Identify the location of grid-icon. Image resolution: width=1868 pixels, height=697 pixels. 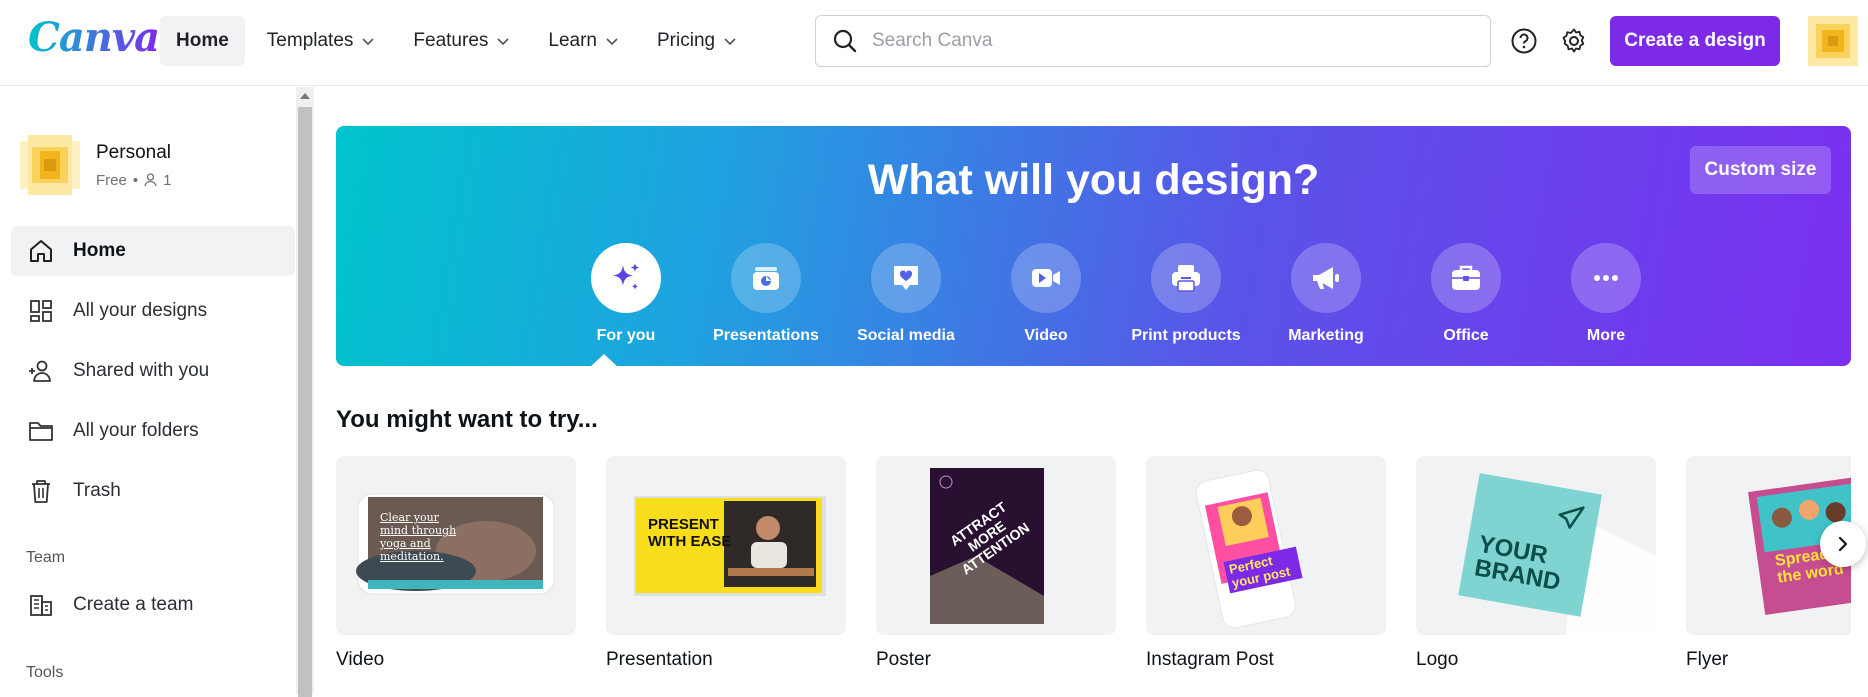
(41, 311).